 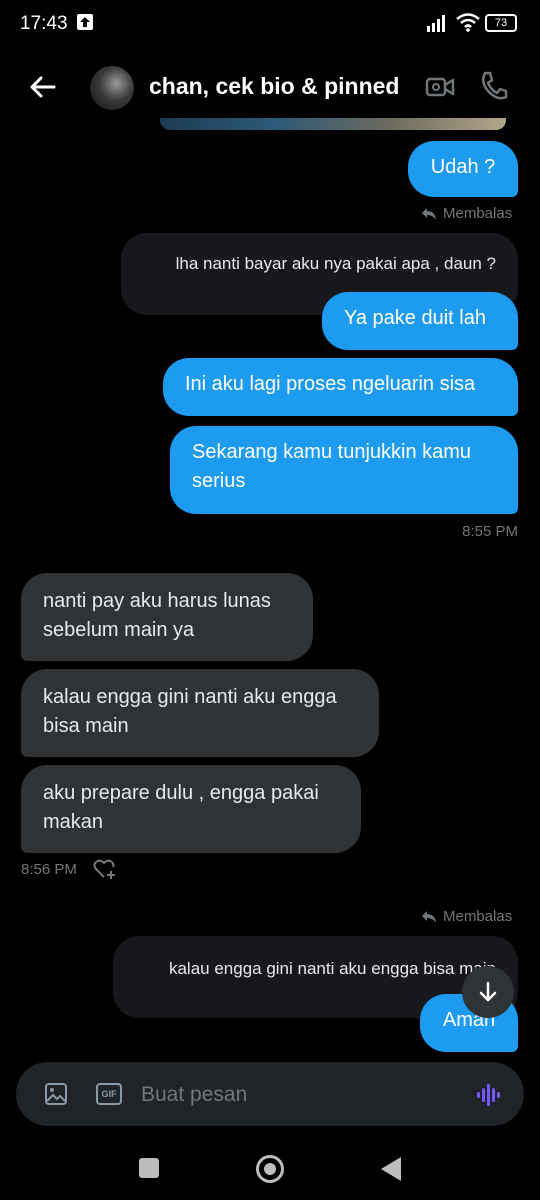 I want to click on image-icon, so click(x=56, y=1096).